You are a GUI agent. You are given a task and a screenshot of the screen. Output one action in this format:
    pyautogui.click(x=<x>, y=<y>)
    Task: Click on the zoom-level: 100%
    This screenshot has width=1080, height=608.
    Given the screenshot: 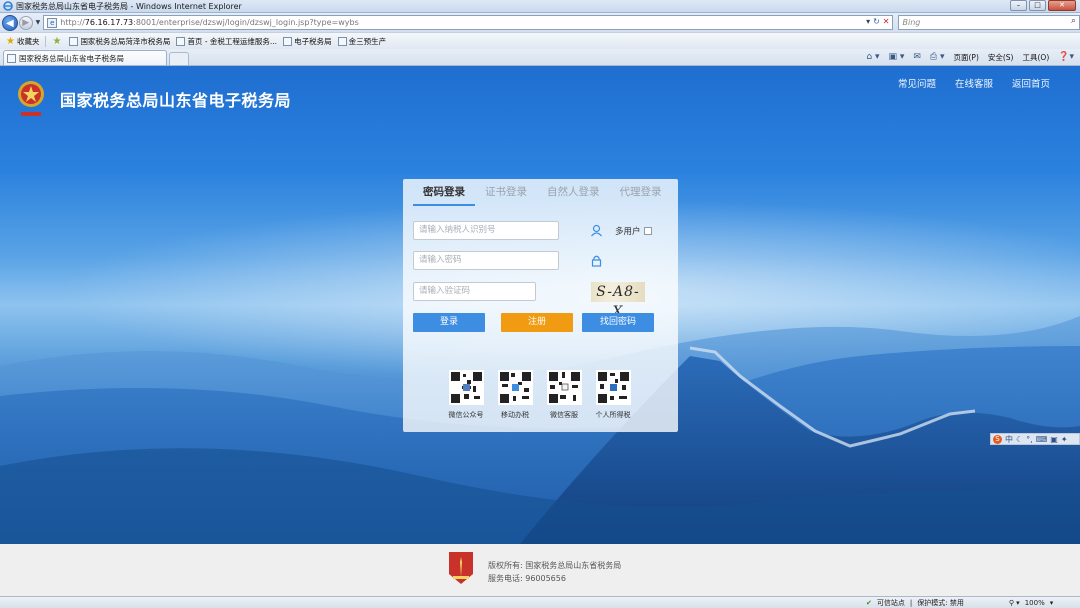 What is the action you would take?
    pyautogui.click(x=1035, y=603)
    